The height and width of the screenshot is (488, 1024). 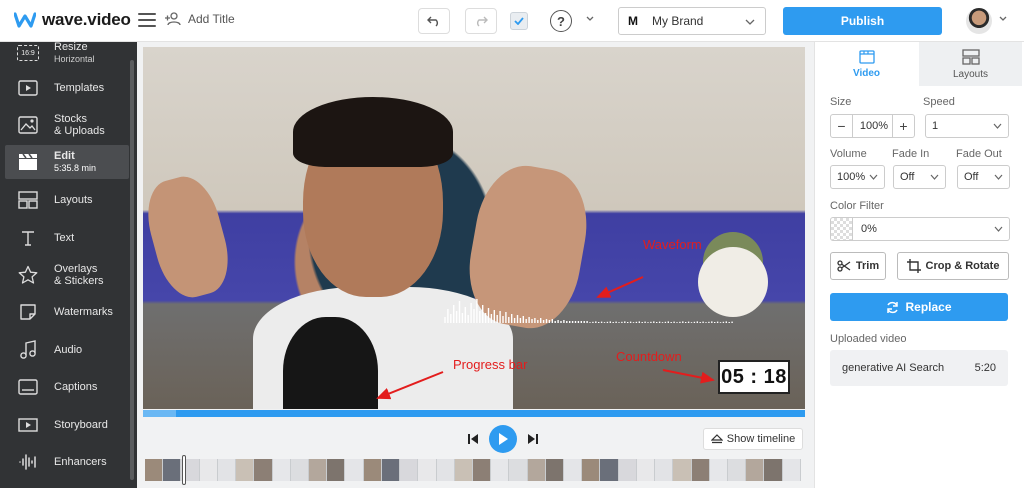 I want to click on size-label: Size, so click(x=841, y=102).